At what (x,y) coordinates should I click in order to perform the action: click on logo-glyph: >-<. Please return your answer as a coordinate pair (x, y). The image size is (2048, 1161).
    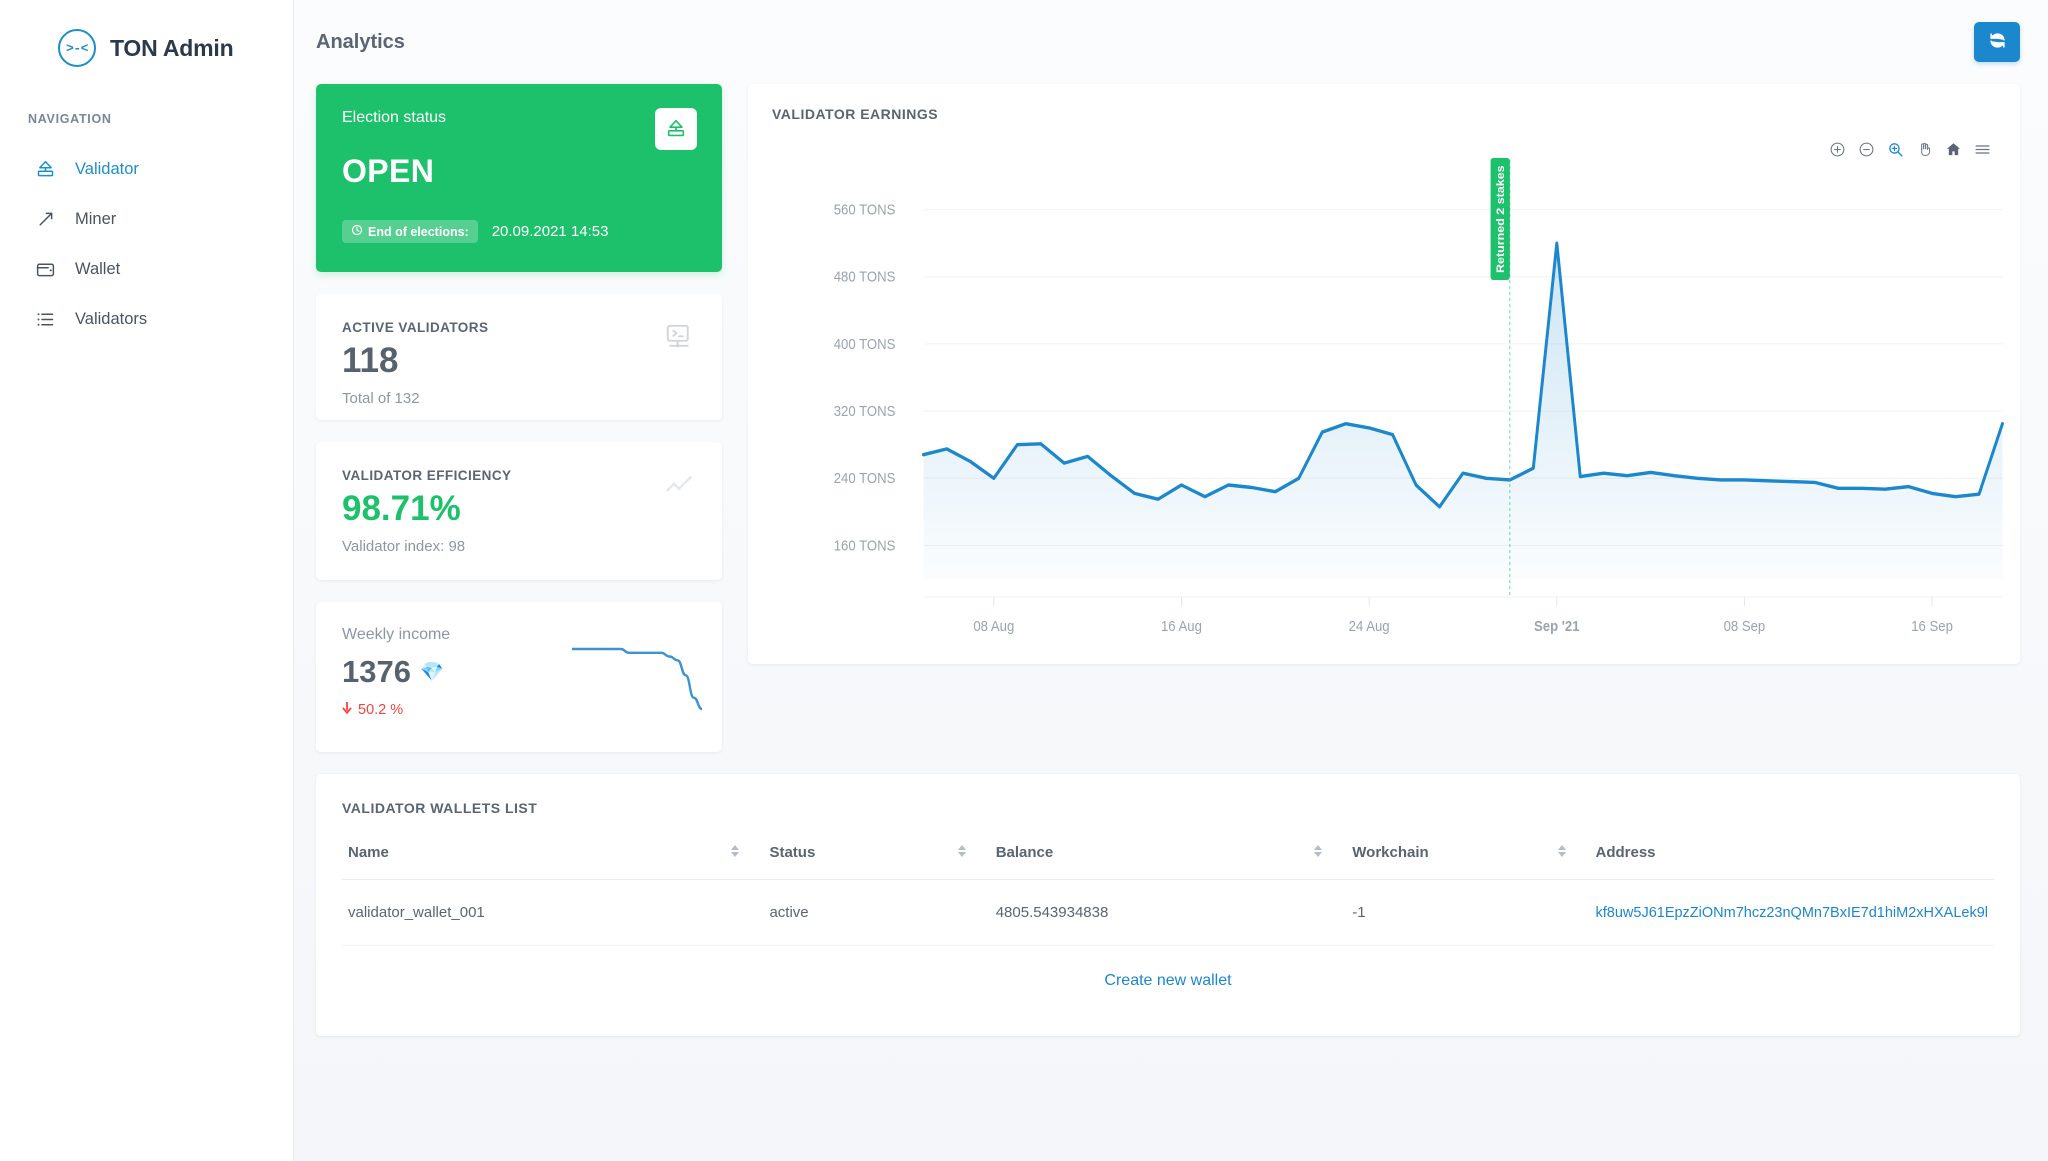
    Looking at the image, I should click on (77, 48).